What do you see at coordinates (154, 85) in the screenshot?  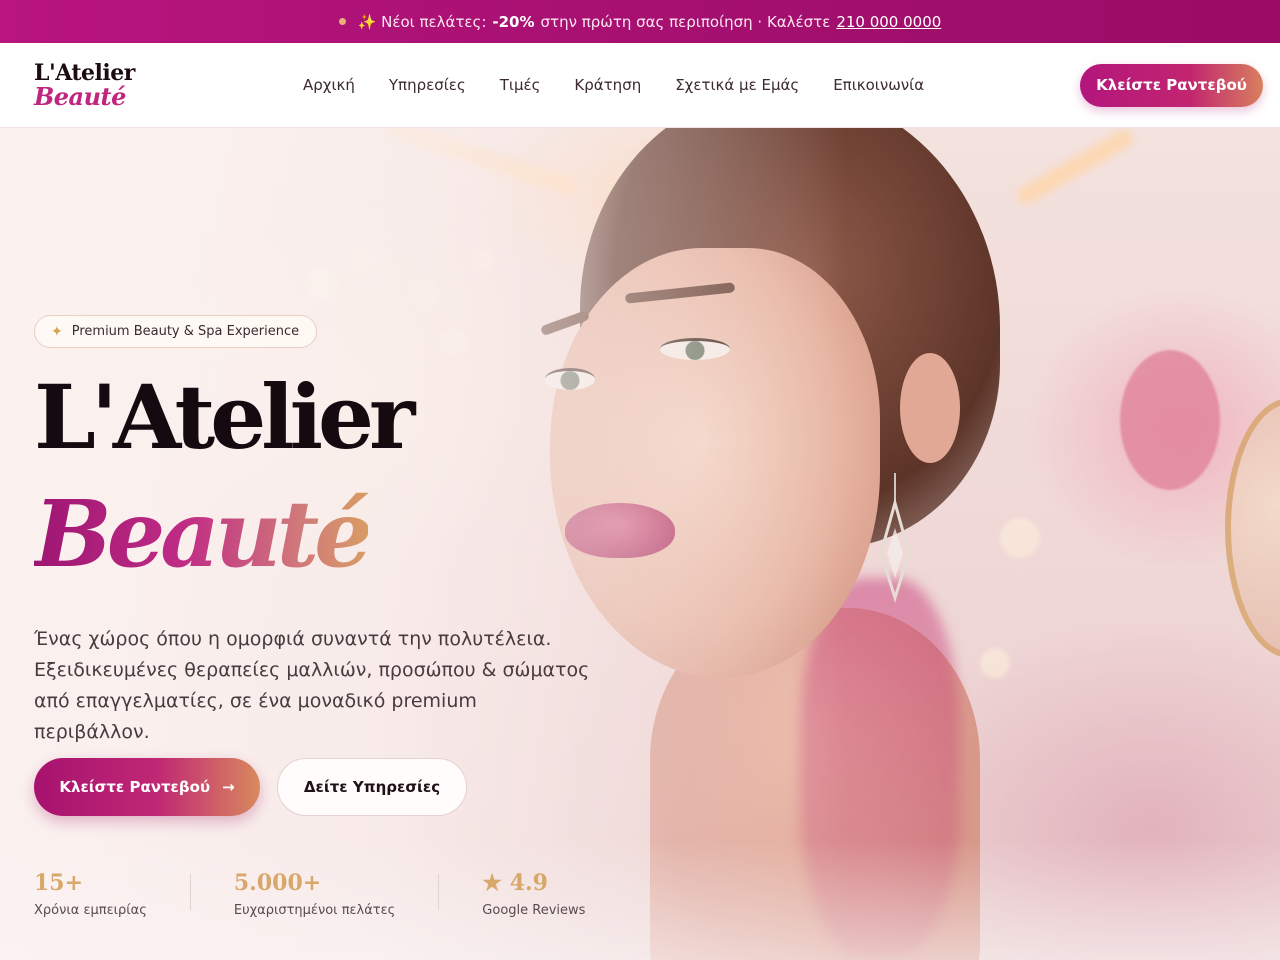 I see `logo: L'Atelier Beauté` at bounding box center [154, 85].